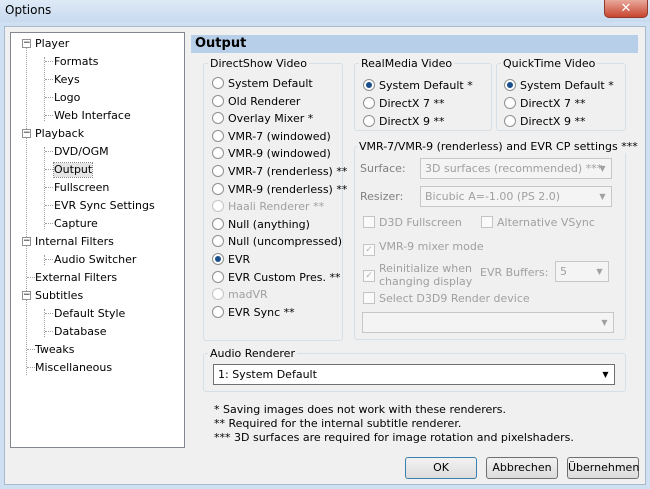 Image resolution: width=650 pixels, height=489 pixels. Describe the element at coordinates (522, 468) in the screenshot. I see `cancel-button: Abbrechen` at that location.